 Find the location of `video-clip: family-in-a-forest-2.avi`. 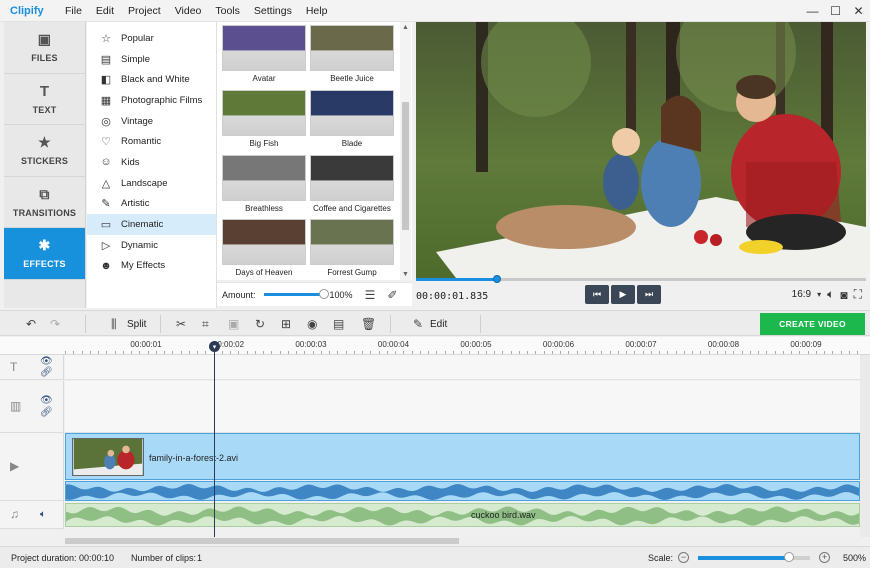

video-clip: family-in-a-forest-2.avi is located at coordinates (462, 456).